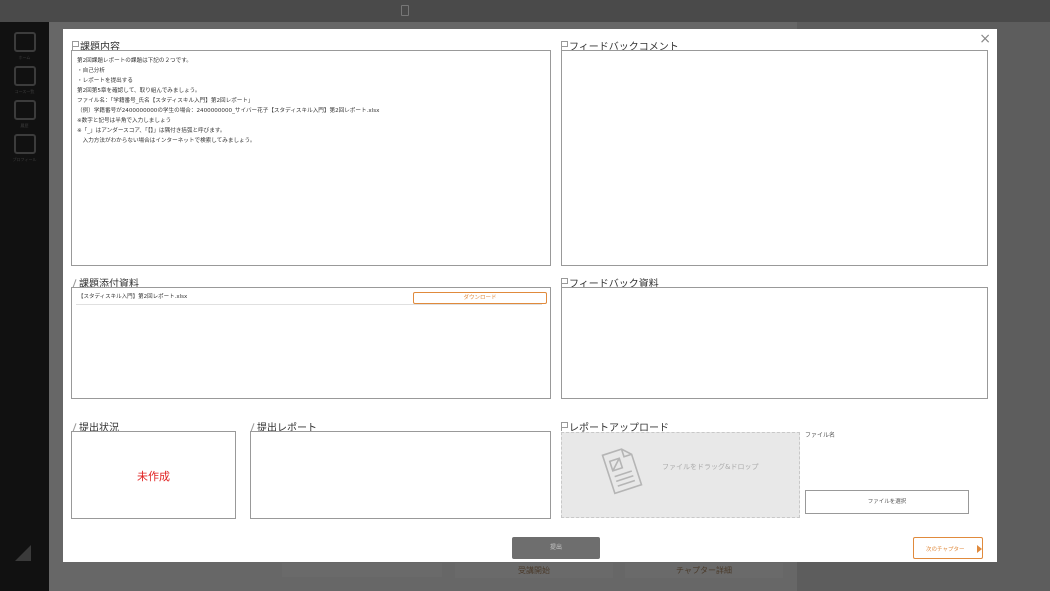 This screenshot has width=1050, height=591. I want to click on download-button: ダウンロード, so click(480, 298).